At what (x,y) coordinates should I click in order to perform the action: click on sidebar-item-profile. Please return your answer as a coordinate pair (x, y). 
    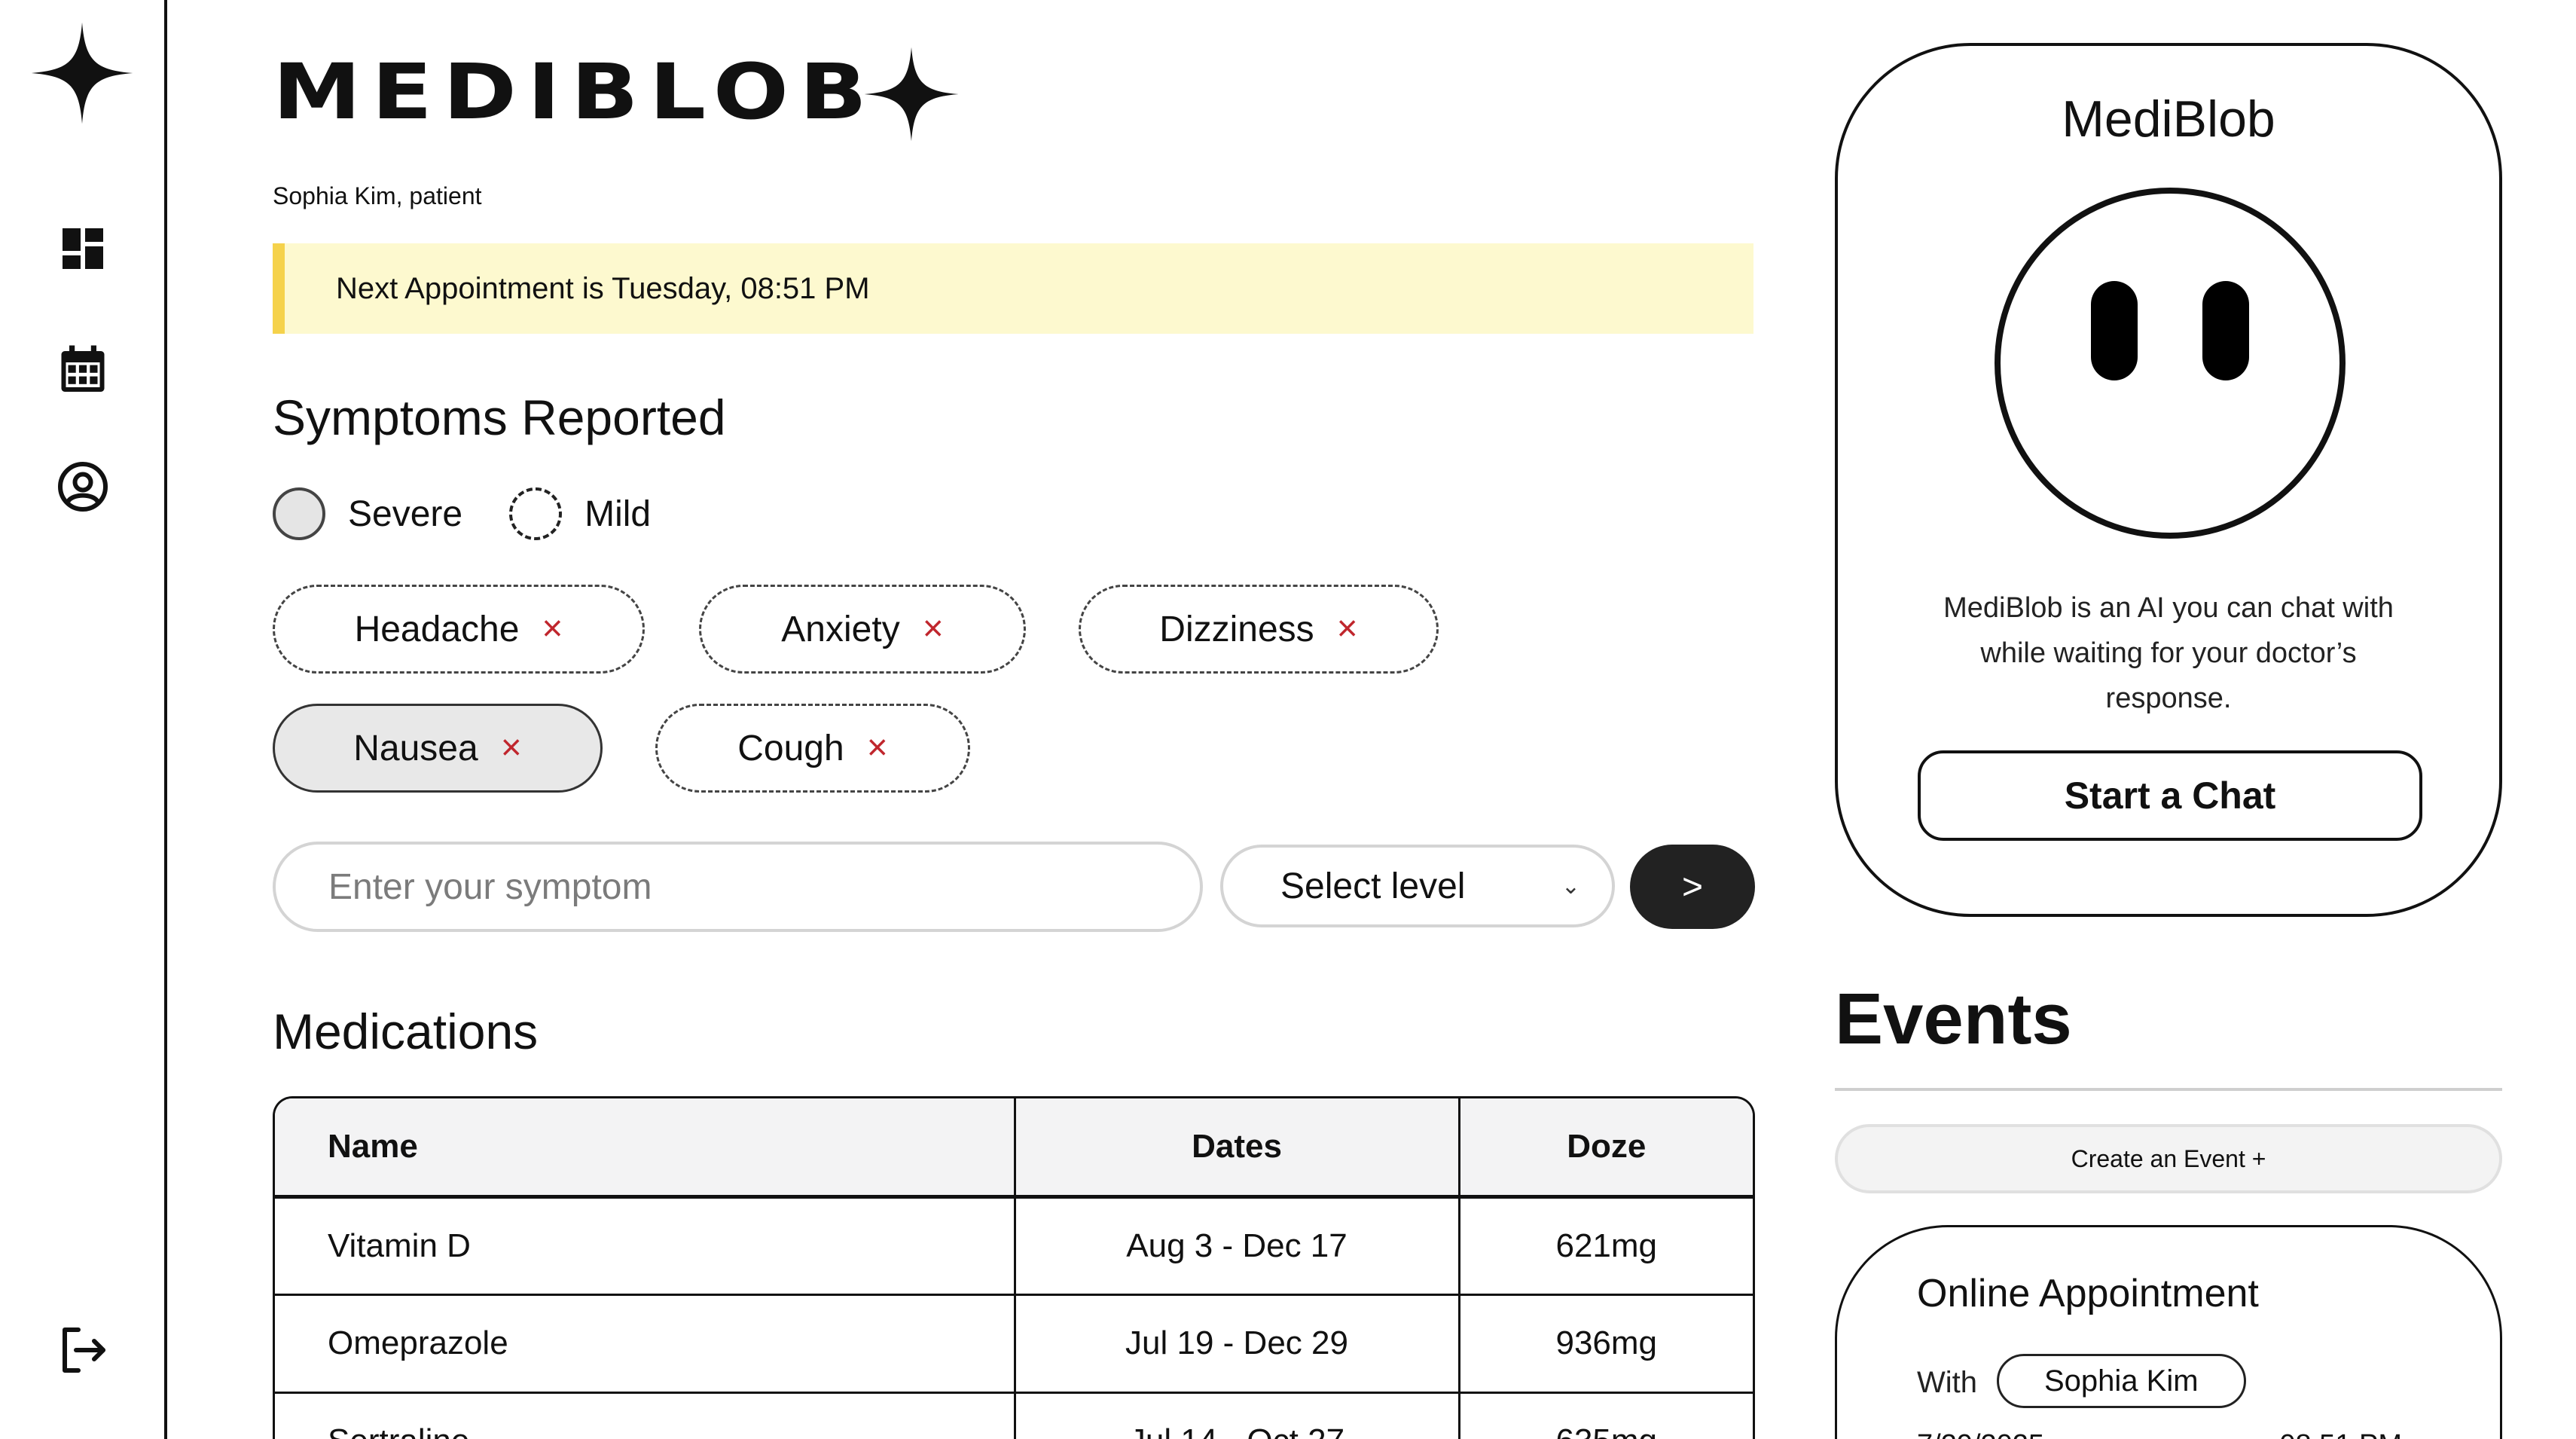
    Looking at the image, I should click on (83, 487).